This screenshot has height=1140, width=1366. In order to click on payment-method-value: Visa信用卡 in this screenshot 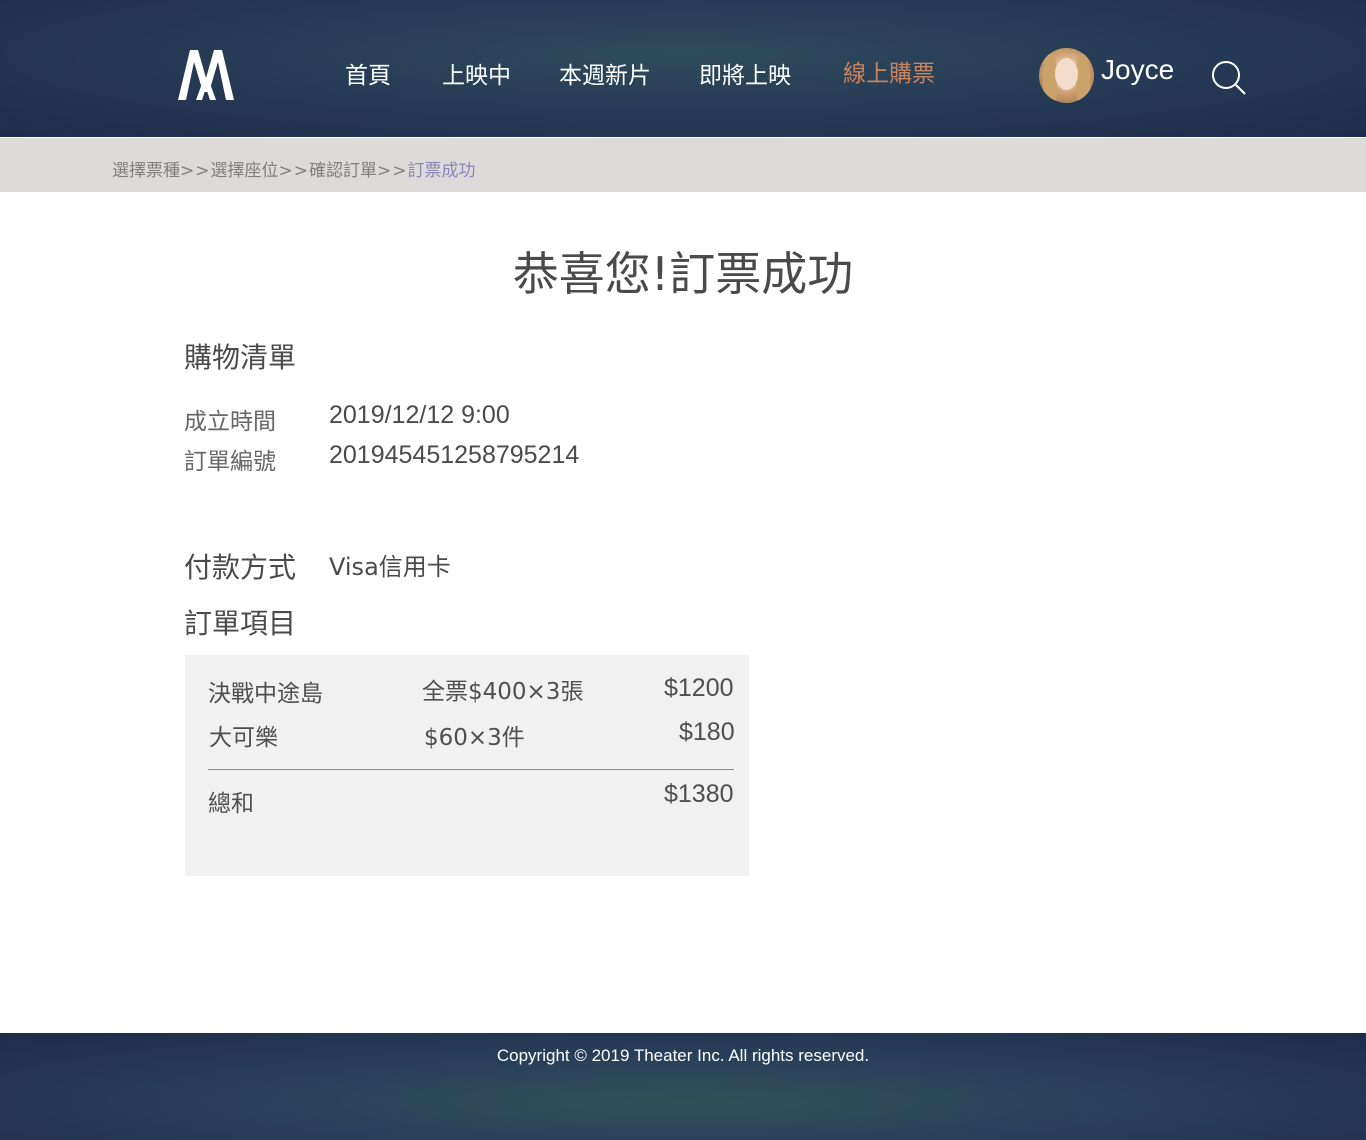, I will do `click(390, 567)`.